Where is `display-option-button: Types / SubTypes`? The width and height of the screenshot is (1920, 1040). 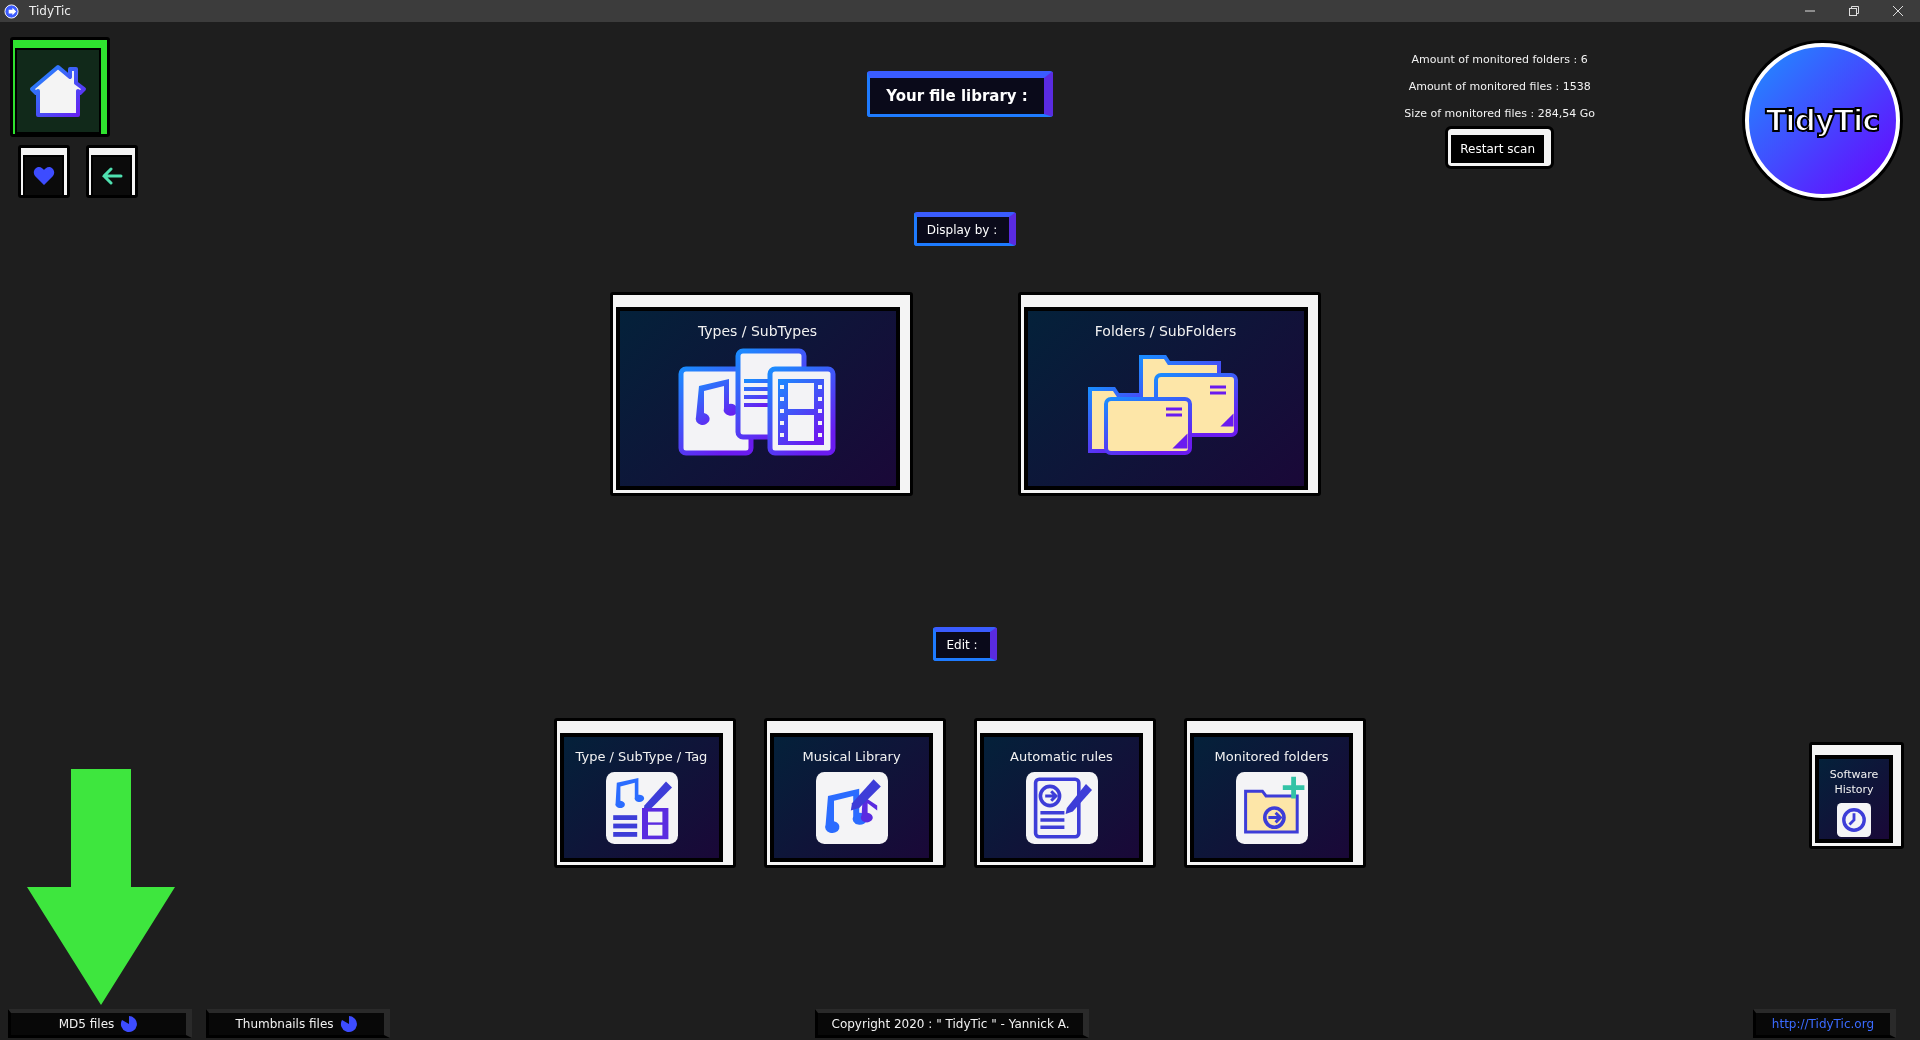
display-option-button: Types / SubTypes is located at coordinates (761, 394).